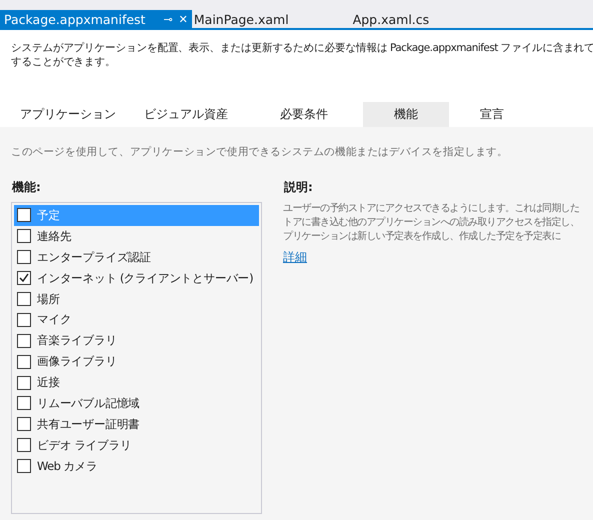 Image resolution: width=593 pixels, height=520 pixels. Describe the element at coordinates (186, 114) in the screenshot. I see `tab: ビジュアル資産` at that location.